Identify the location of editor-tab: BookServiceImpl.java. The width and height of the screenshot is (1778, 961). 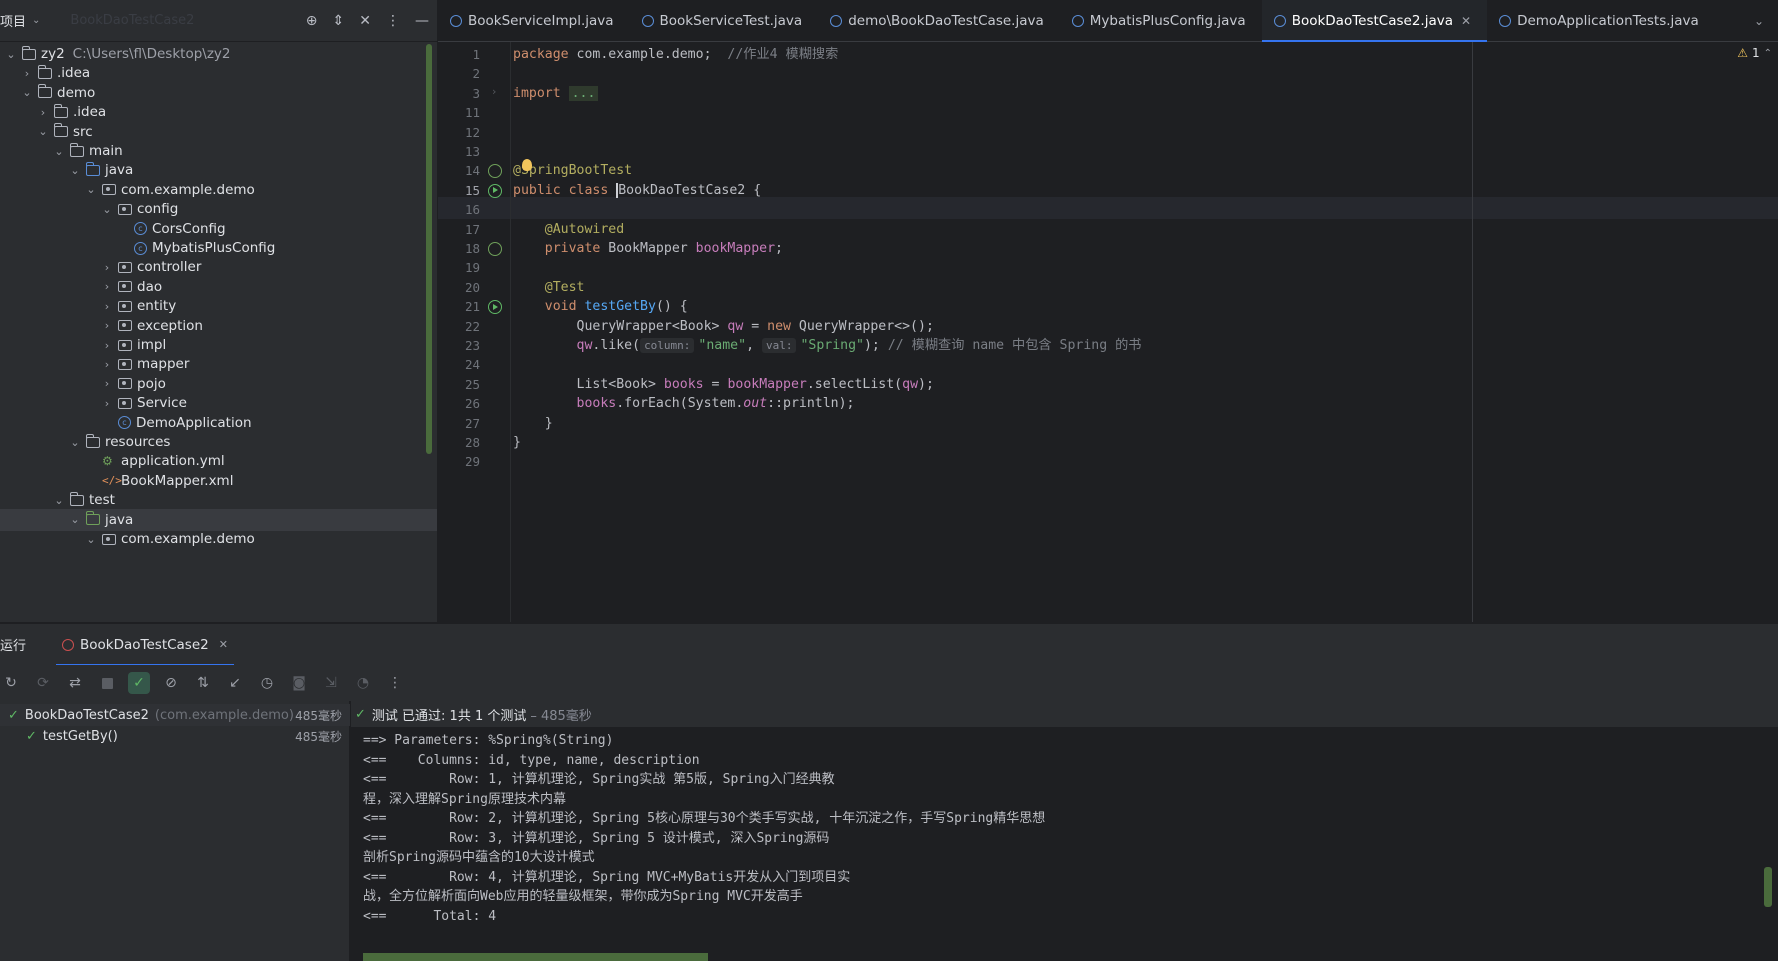
(534, 20).